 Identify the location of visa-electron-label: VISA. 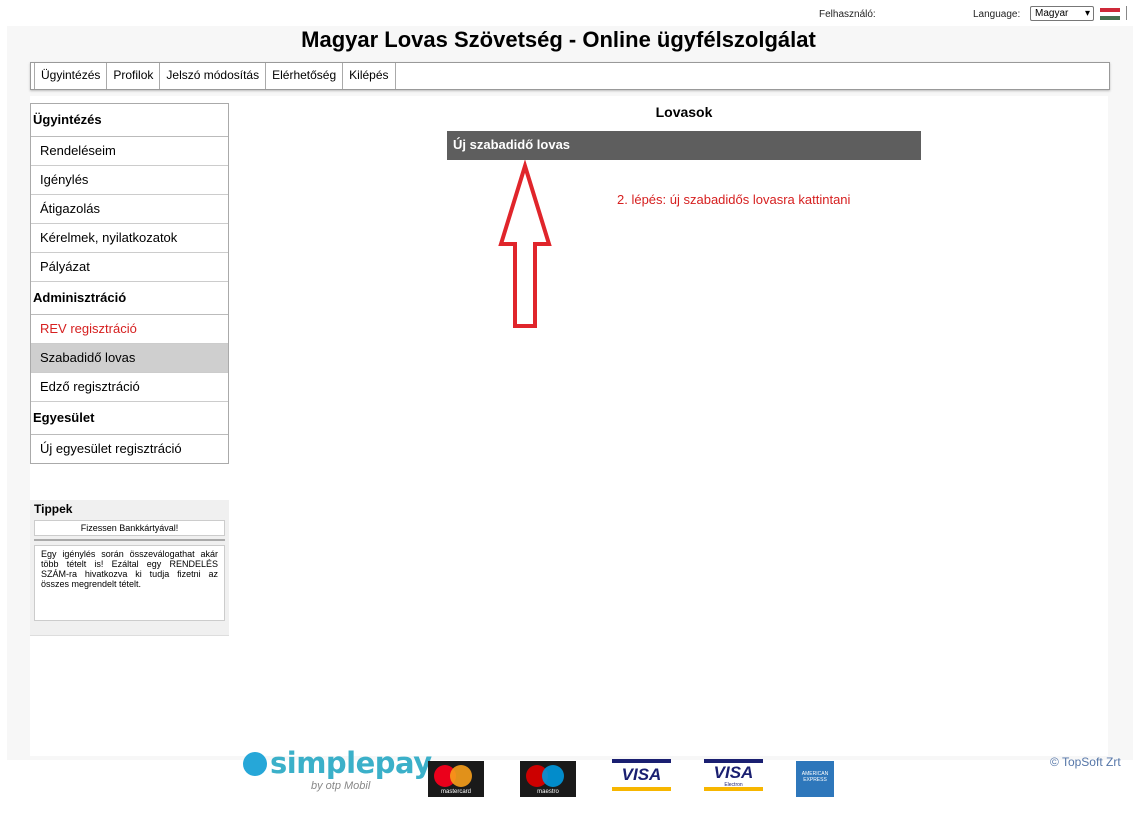
(733, 772).